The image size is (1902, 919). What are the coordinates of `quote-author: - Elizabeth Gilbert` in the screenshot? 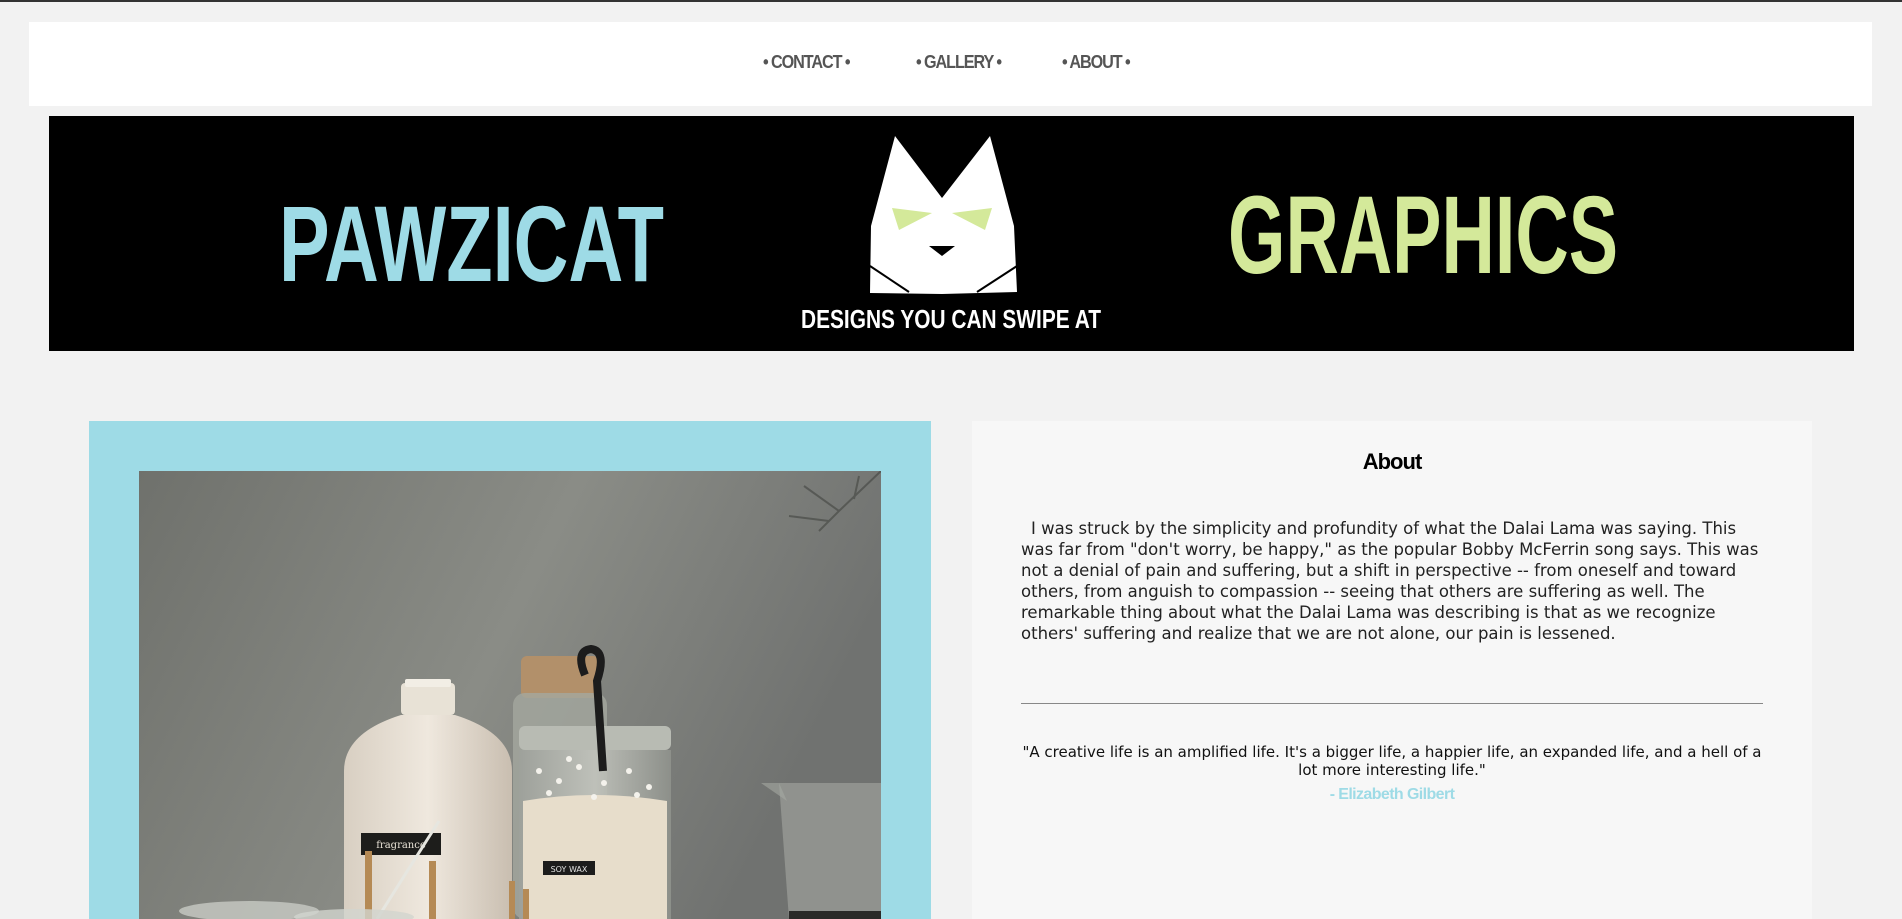 It's located at (1392, 794).